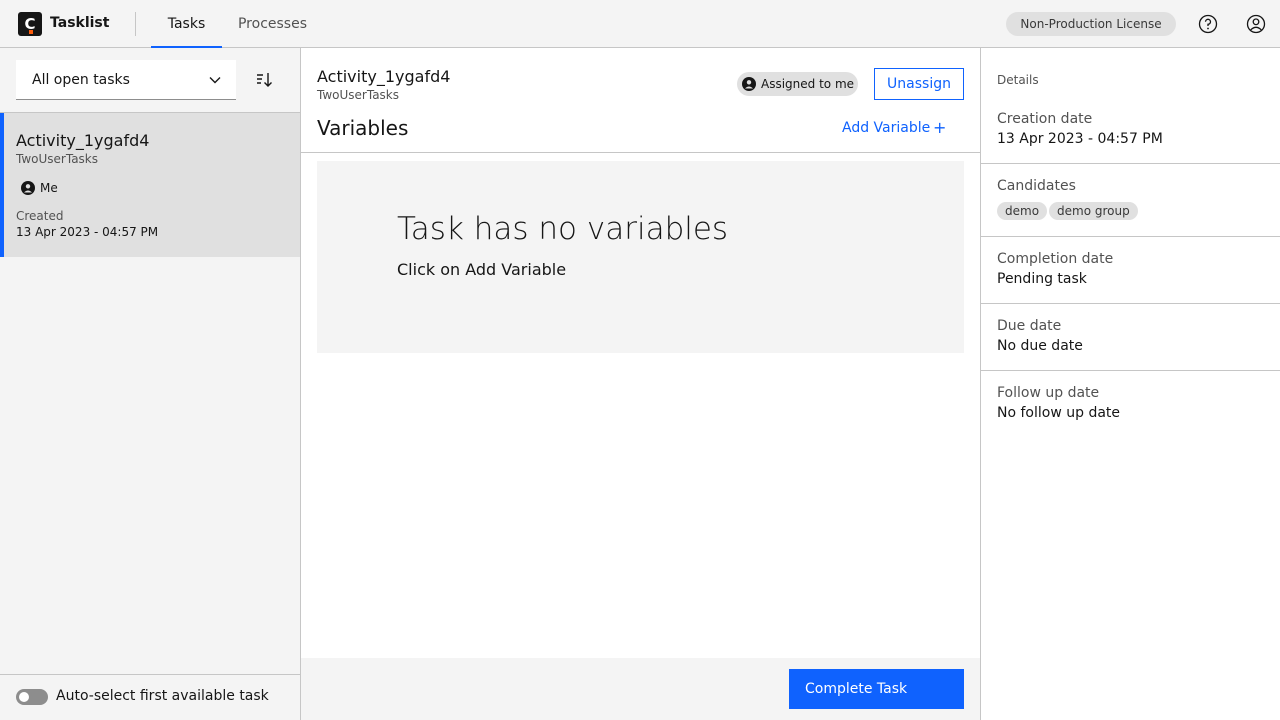  What do you see at coordinates (1036, 186) in the screenshot?
I see `candidates-label: Candidates` at bounding box center [1036, 186].